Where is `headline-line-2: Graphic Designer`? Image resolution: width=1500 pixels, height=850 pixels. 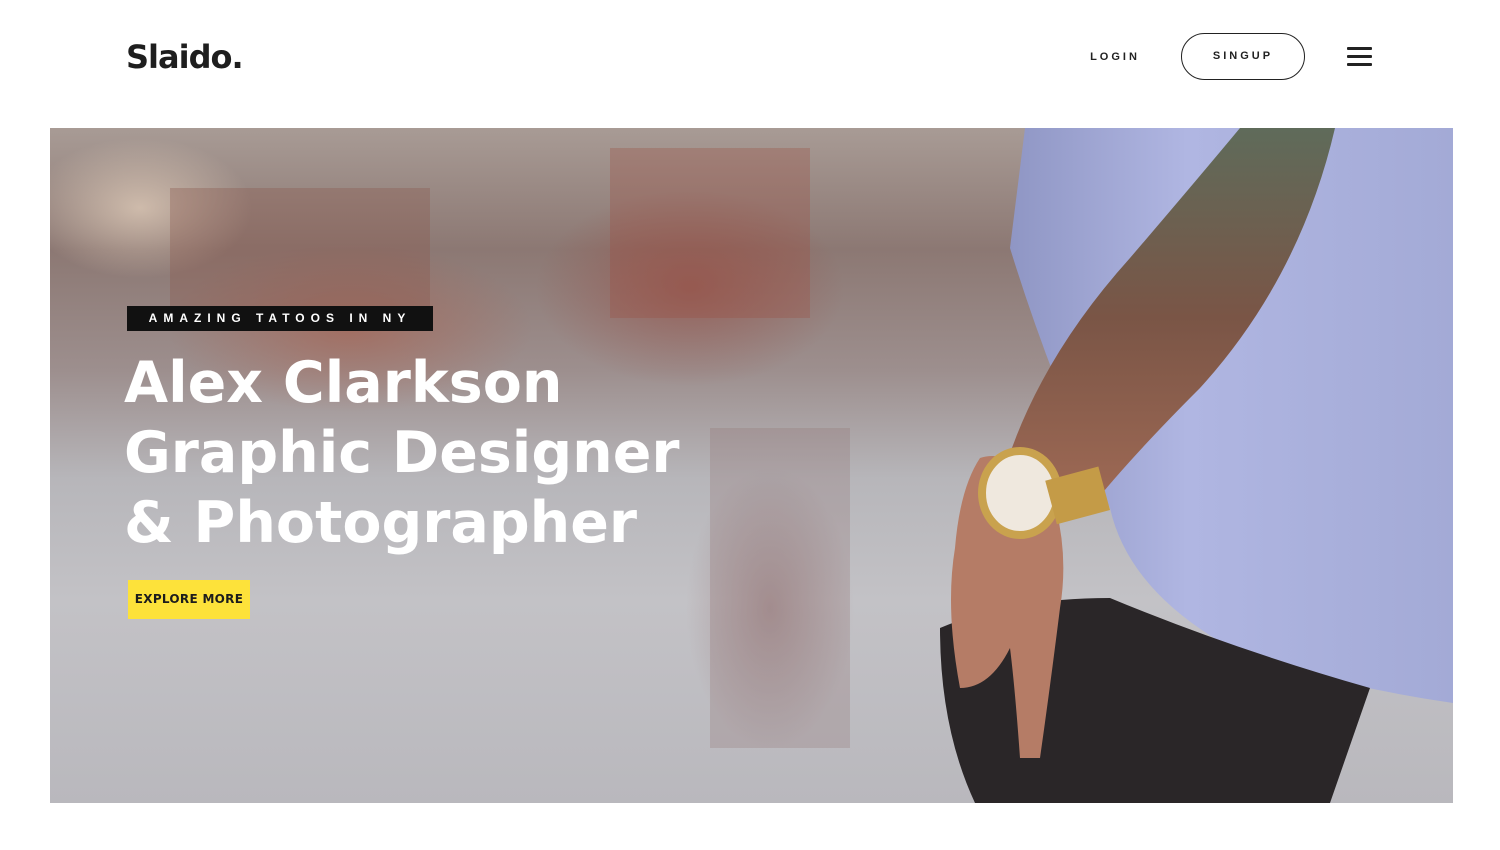 headline-line-2: Graphic Designer is located at coordinates (402, 453).